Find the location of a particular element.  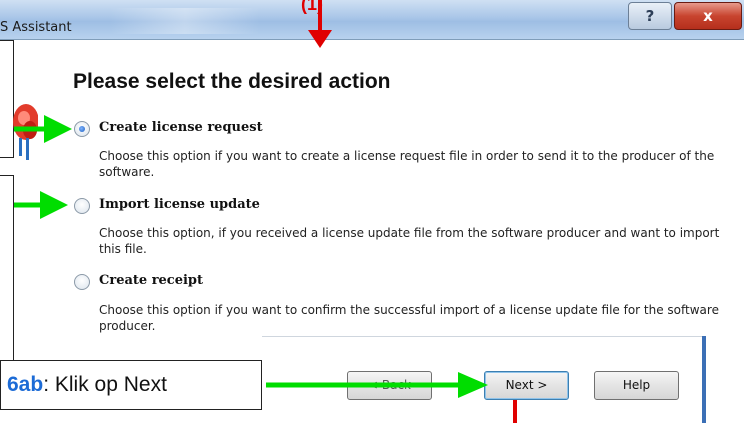

annotation-step-label: (1) is located at coordinates (312, 7).